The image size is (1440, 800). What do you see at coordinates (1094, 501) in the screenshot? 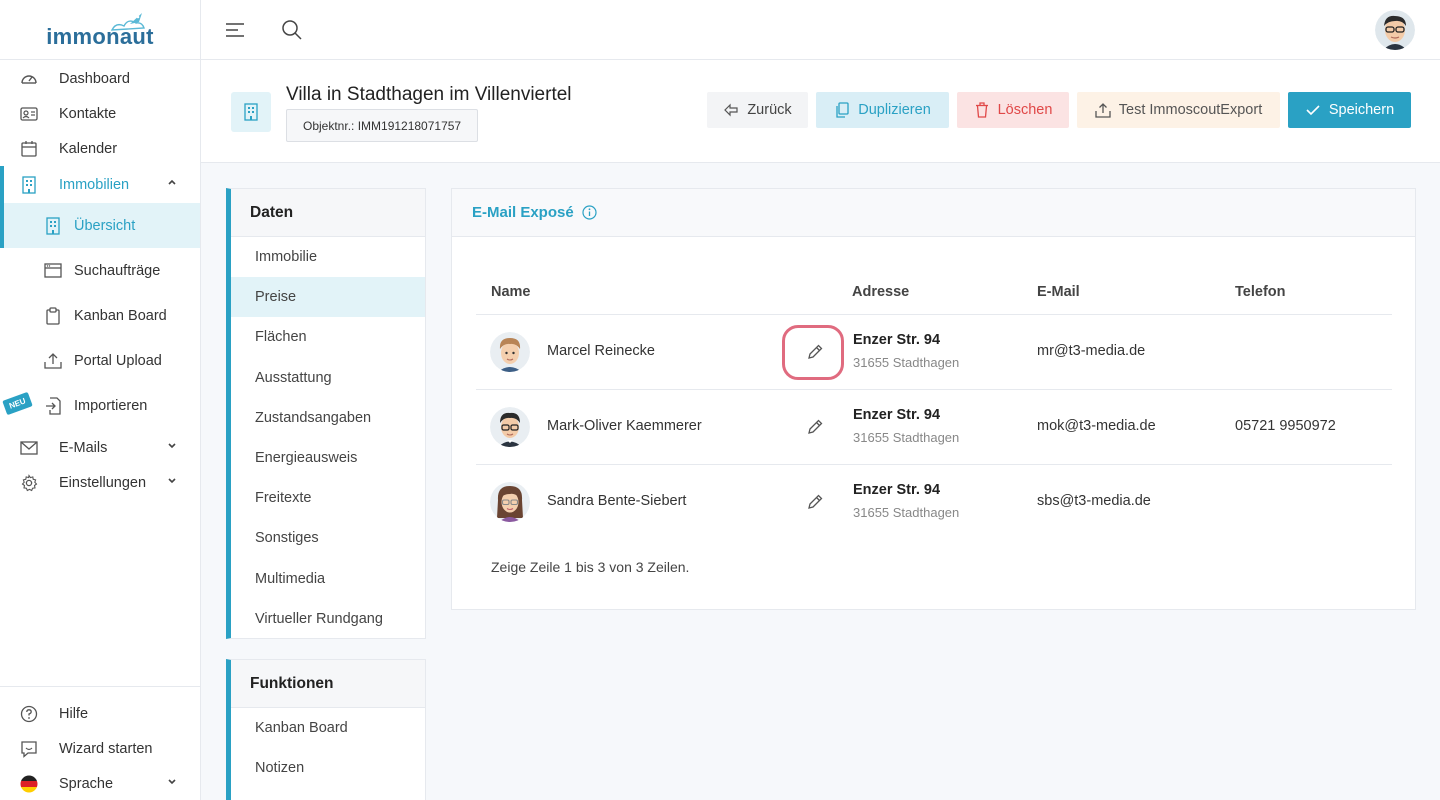
I see `contact-email: sbs@t3-media.de` at bounding box center [1094, 501].